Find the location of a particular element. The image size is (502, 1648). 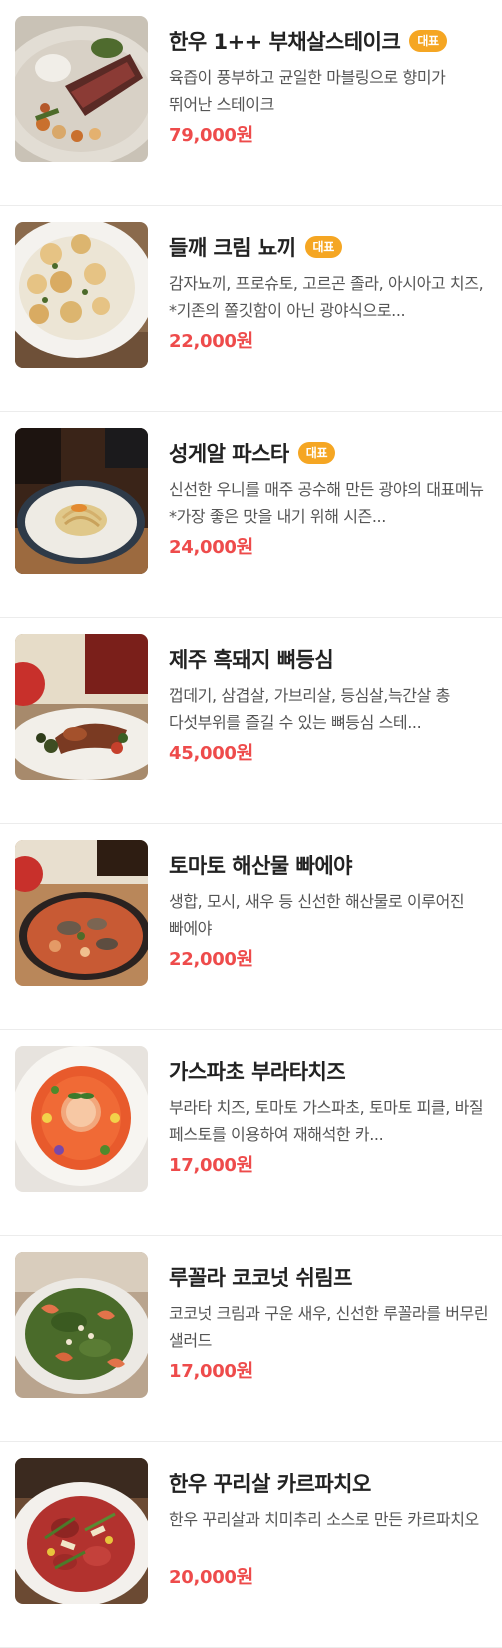

title-row: 성게알 파스타 대표 is located at coordinates (329, 453).